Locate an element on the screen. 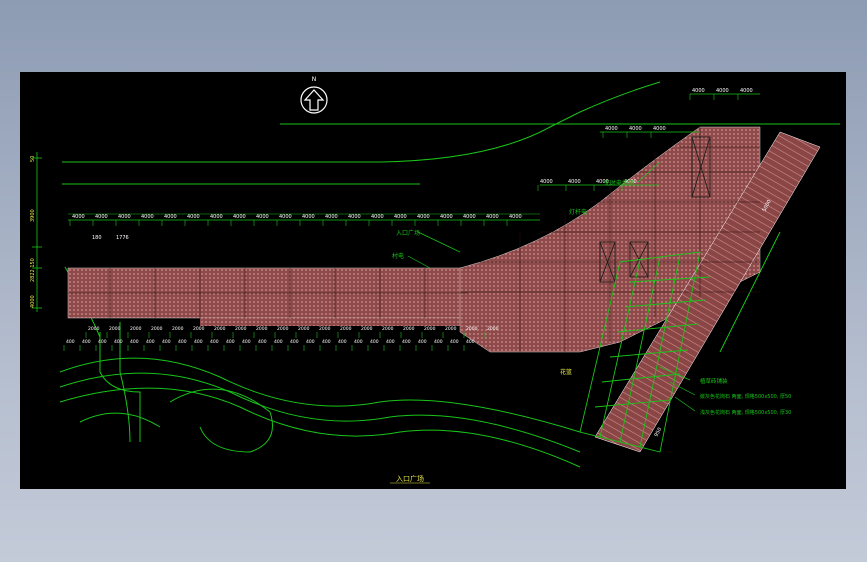 The image size is (867, 562). top-dim-5: 4000 is located at coordinates (193, 217).